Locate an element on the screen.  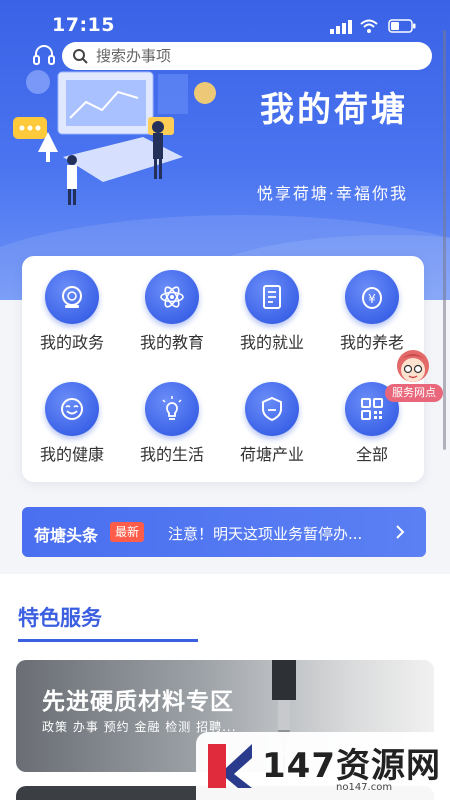
watermark-url: no147.com is located at coordinates (364, 787).